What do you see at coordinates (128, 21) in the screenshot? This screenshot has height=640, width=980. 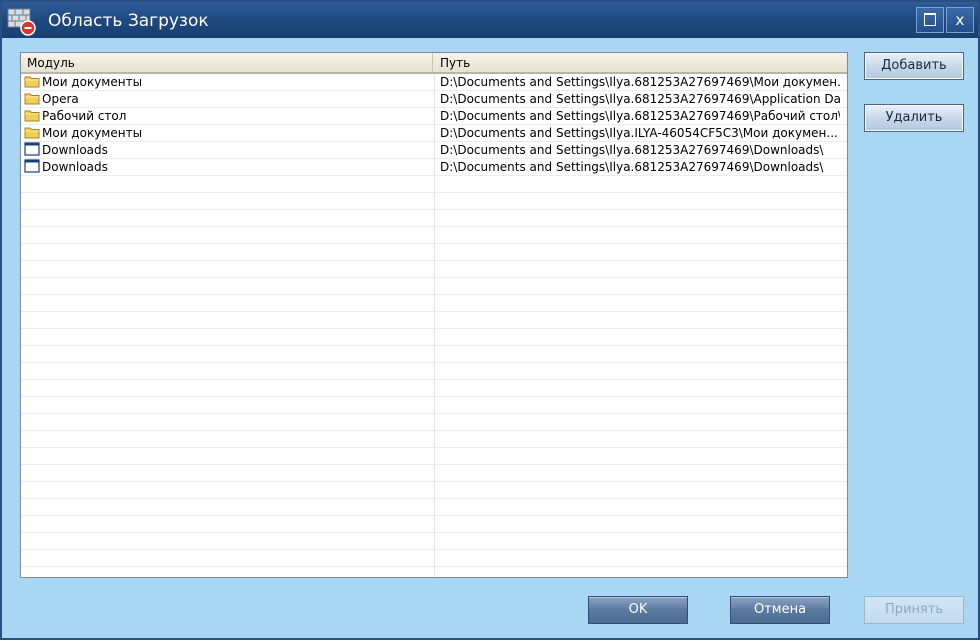 I see `window-title: Область Загрузок` at bounding box center [128, 21].